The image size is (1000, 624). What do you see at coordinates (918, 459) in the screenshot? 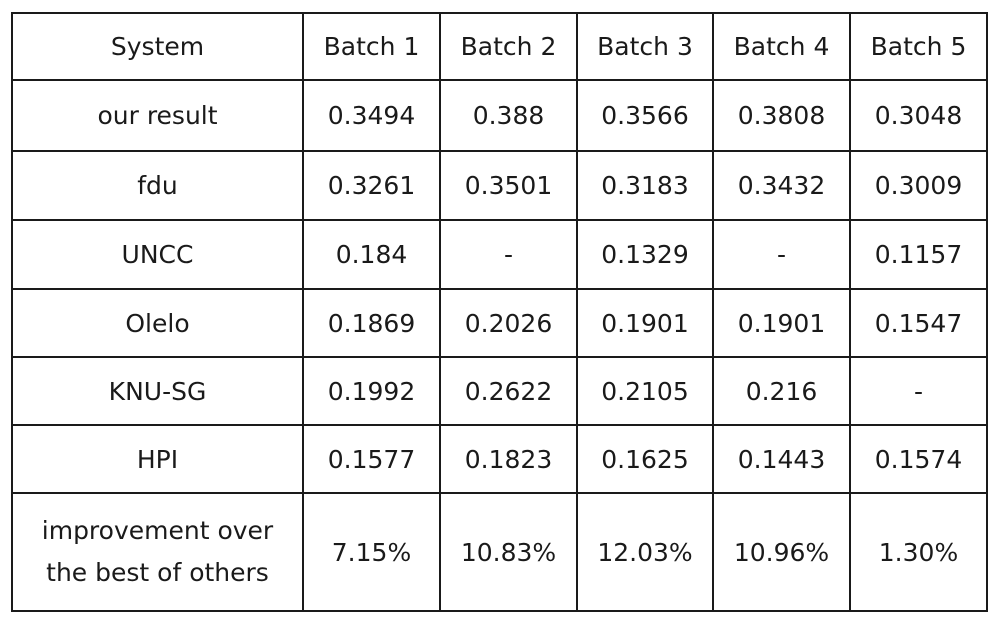
I see `value-cell: 0.1574` at bounding box center [918, 459].